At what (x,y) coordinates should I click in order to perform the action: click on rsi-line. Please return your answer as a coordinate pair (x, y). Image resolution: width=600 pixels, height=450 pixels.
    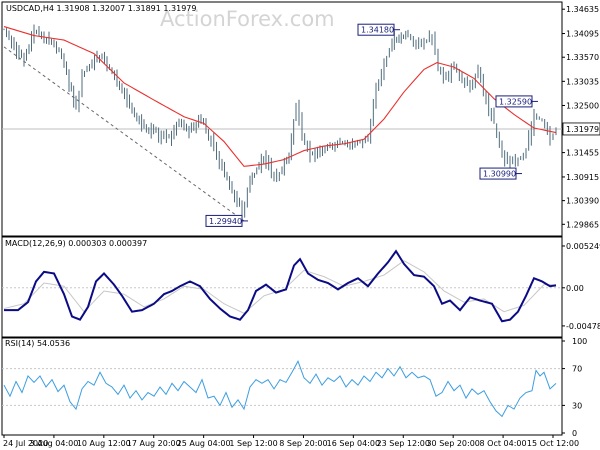
    Looking at the image, I should click on (280, 389).